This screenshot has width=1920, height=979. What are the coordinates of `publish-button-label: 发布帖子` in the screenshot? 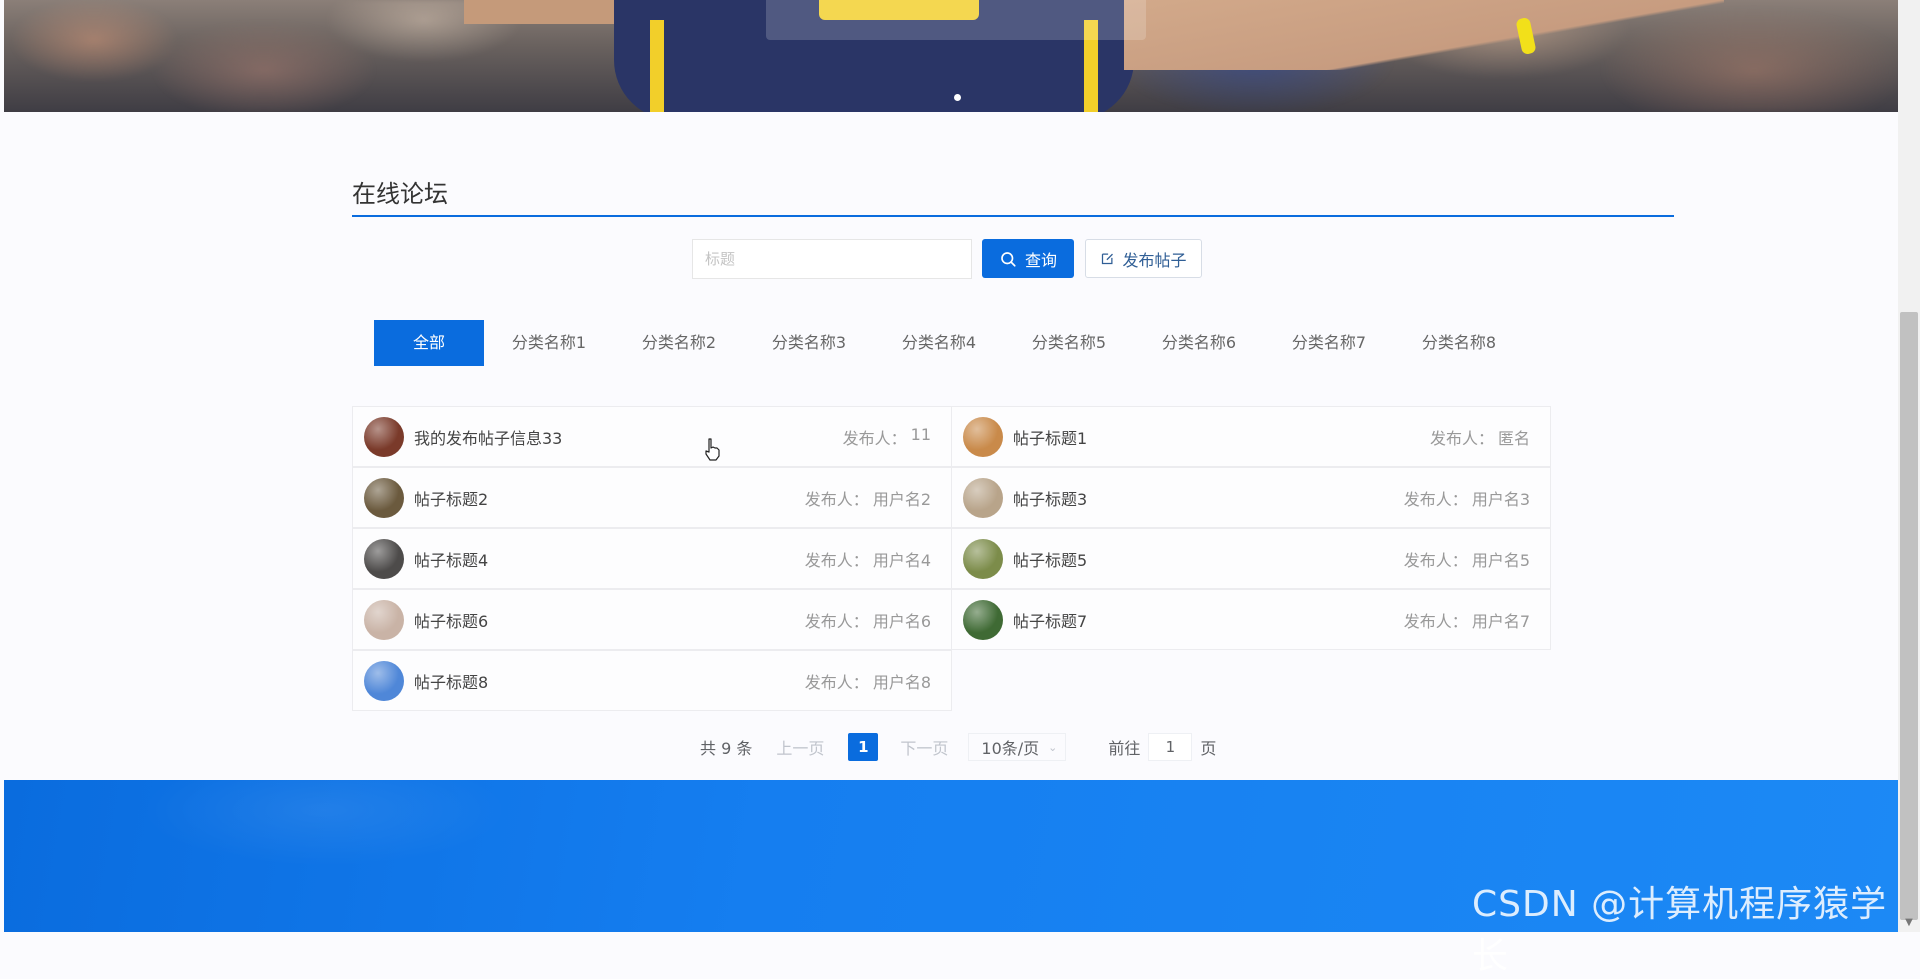 It's located at (1154, 260).